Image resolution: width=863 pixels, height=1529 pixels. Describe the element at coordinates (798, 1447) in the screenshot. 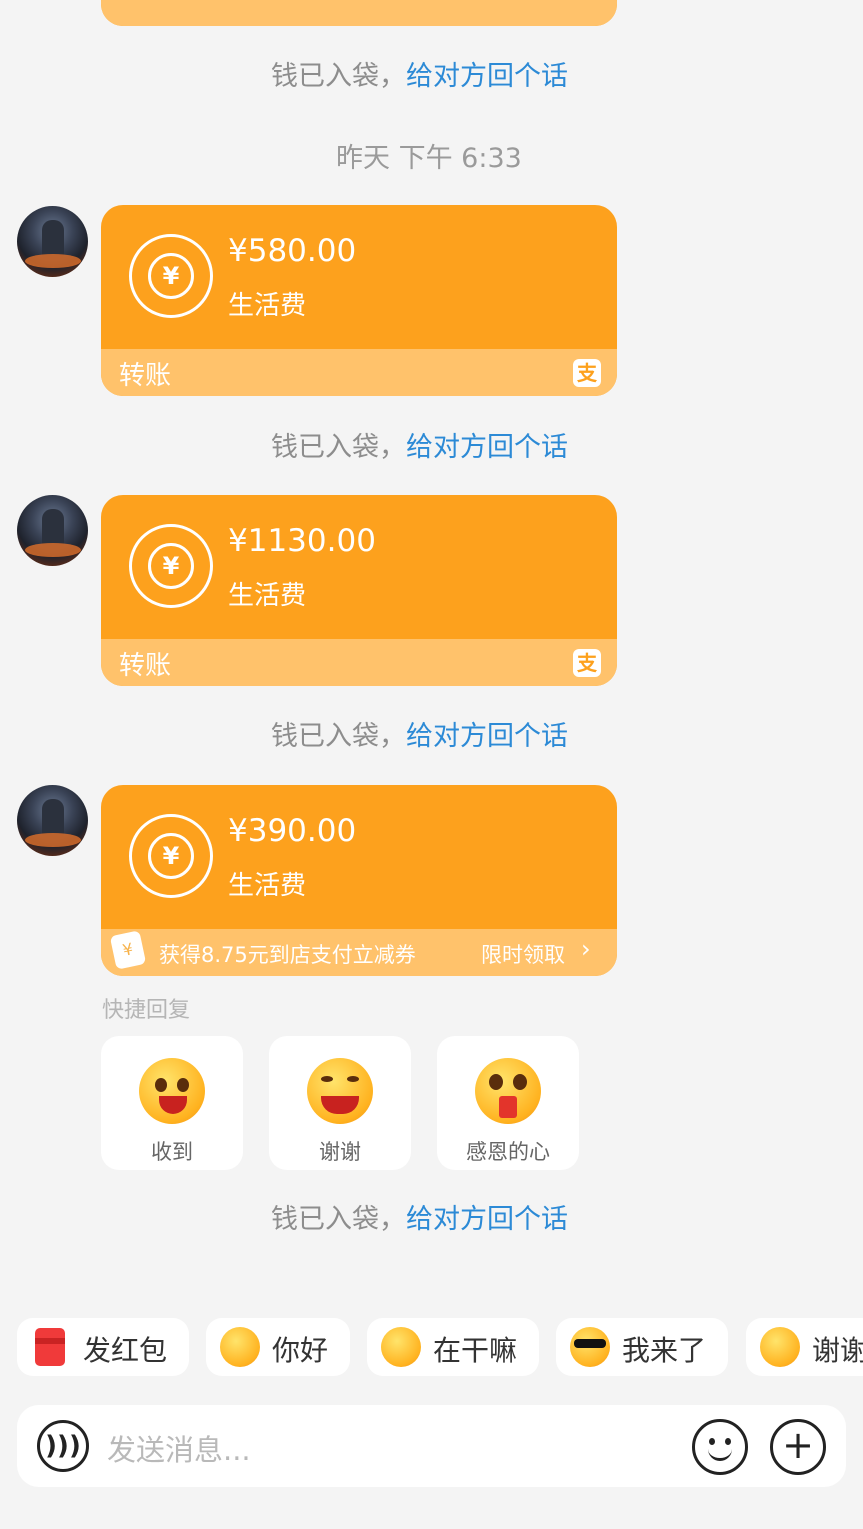

I see `plus-icon: +` at that location.